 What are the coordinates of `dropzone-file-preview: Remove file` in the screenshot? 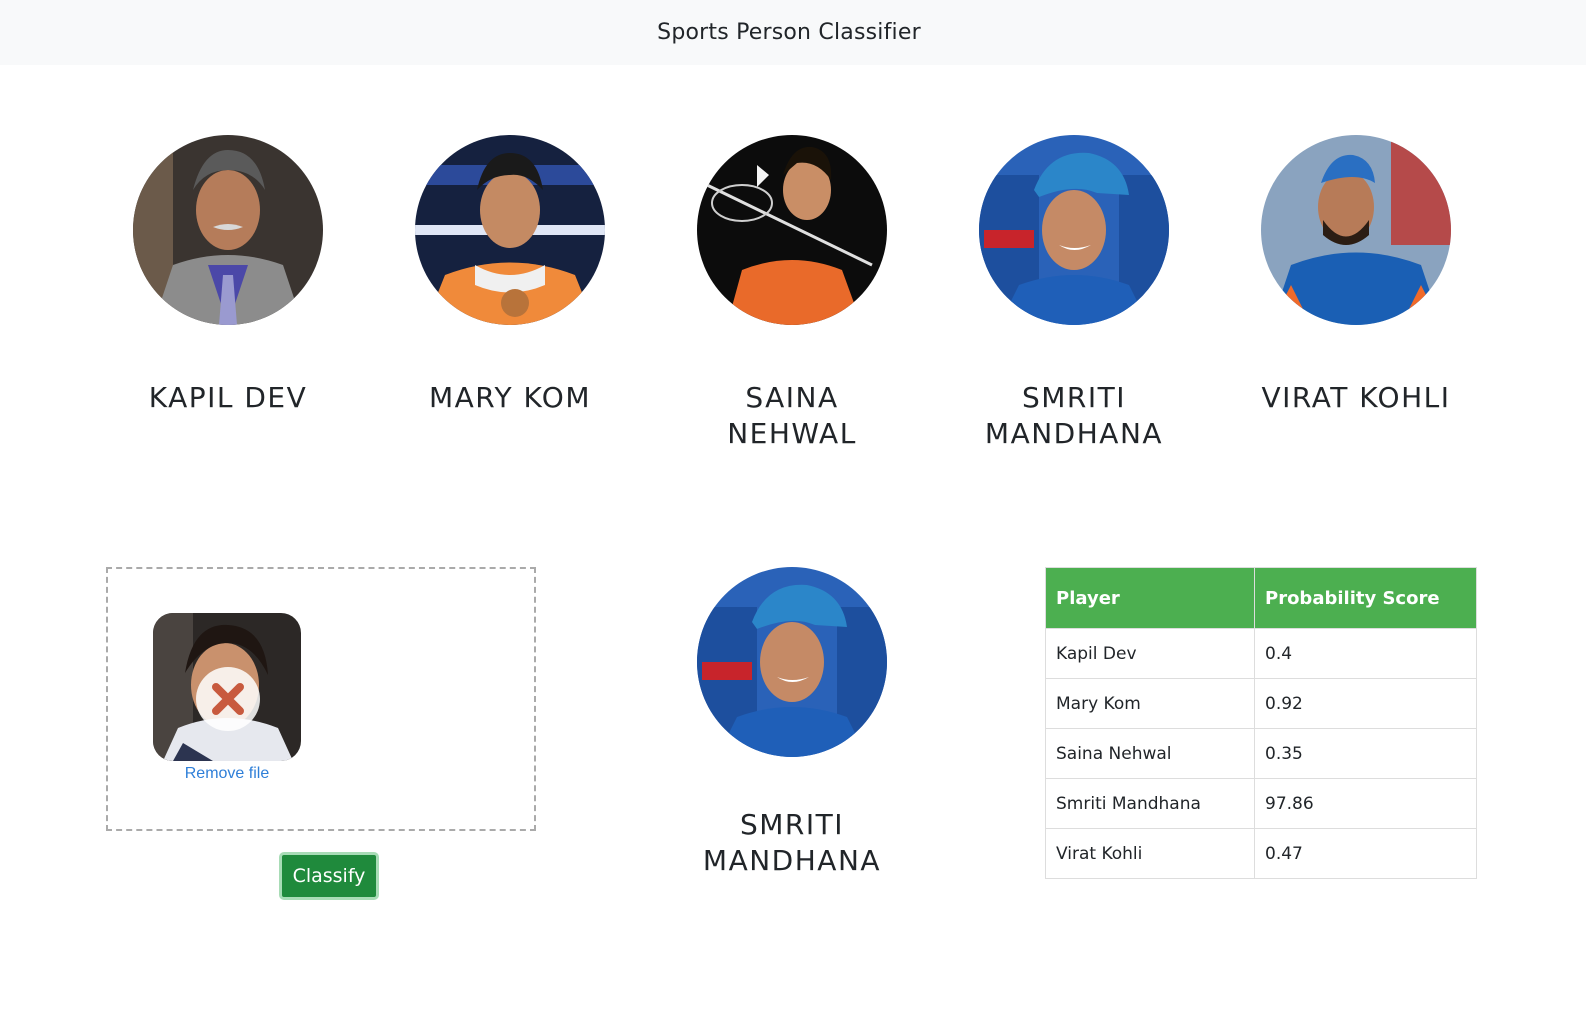 It's located at (227, 698).